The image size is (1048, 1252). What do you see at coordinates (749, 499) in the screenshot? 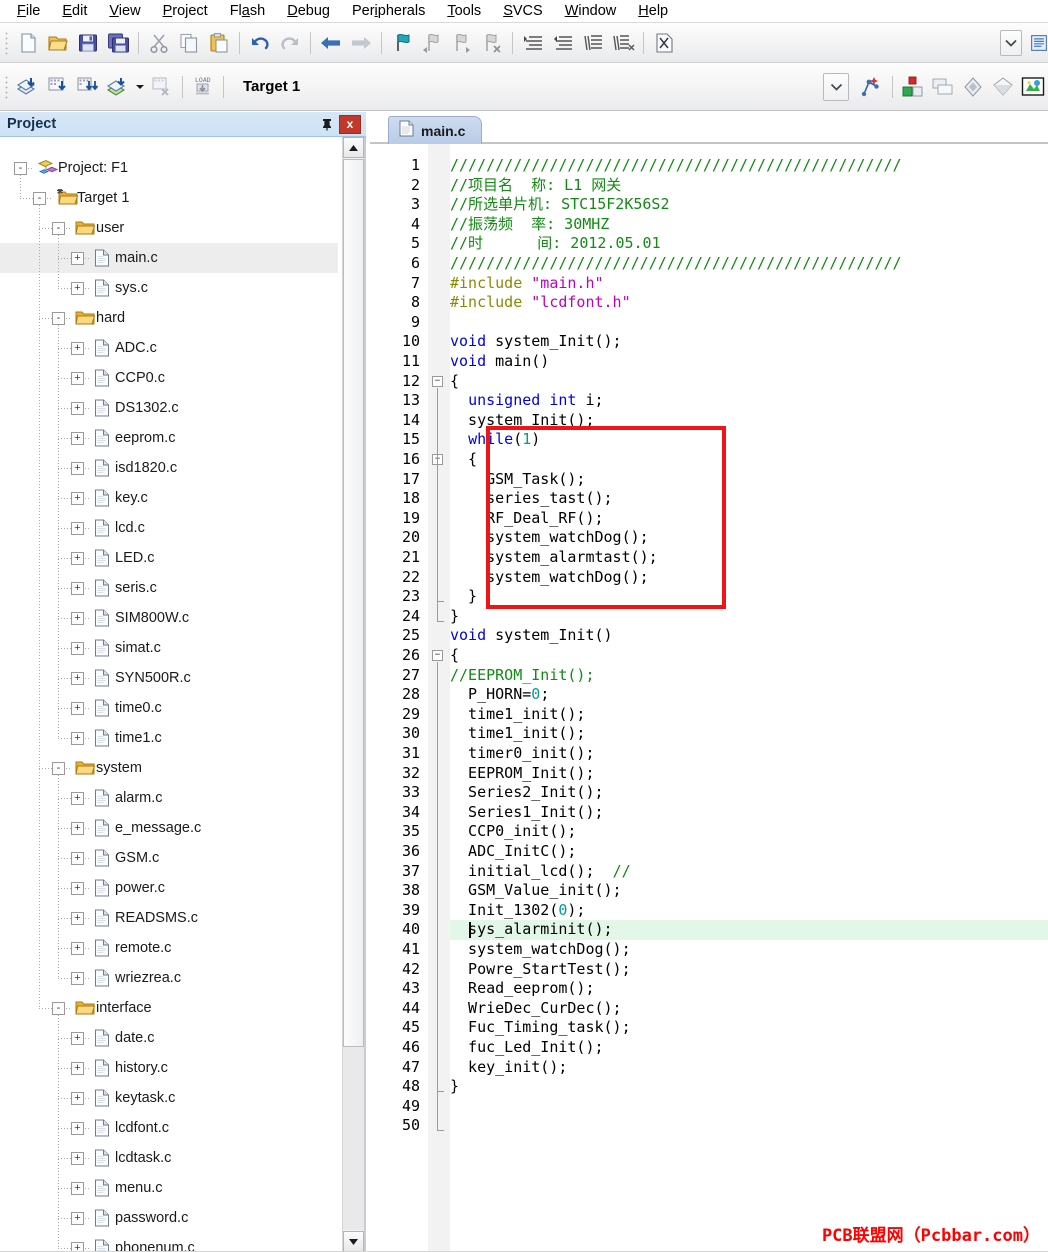
I see `code-line: series_tast();` at bounding box center [749, 499].